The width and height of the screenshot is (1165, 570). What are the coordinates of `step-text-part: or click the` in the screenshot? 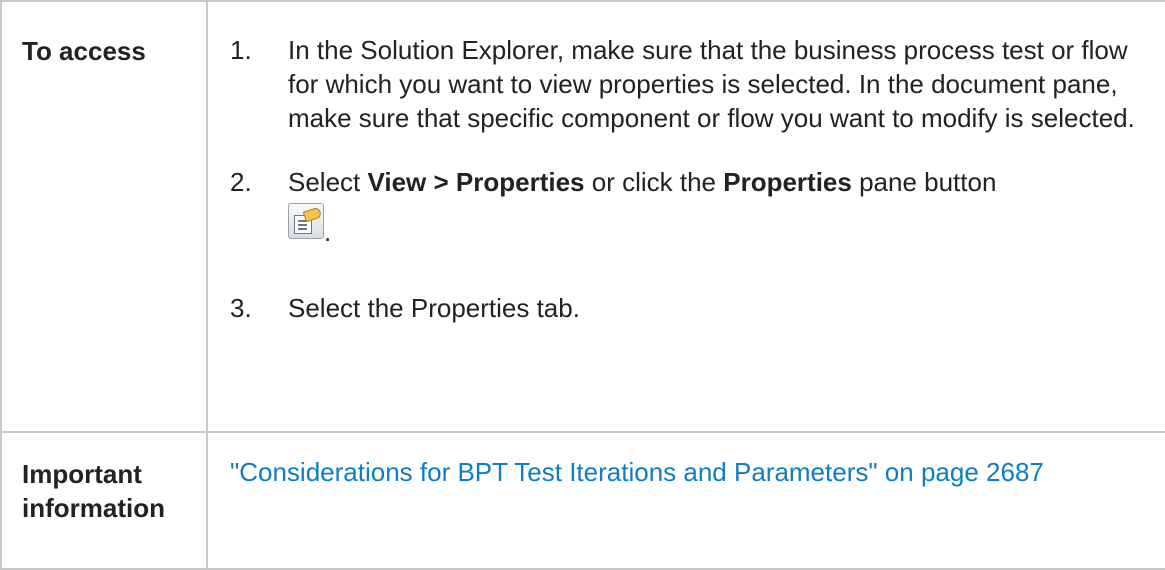 It's located at (654, 182).